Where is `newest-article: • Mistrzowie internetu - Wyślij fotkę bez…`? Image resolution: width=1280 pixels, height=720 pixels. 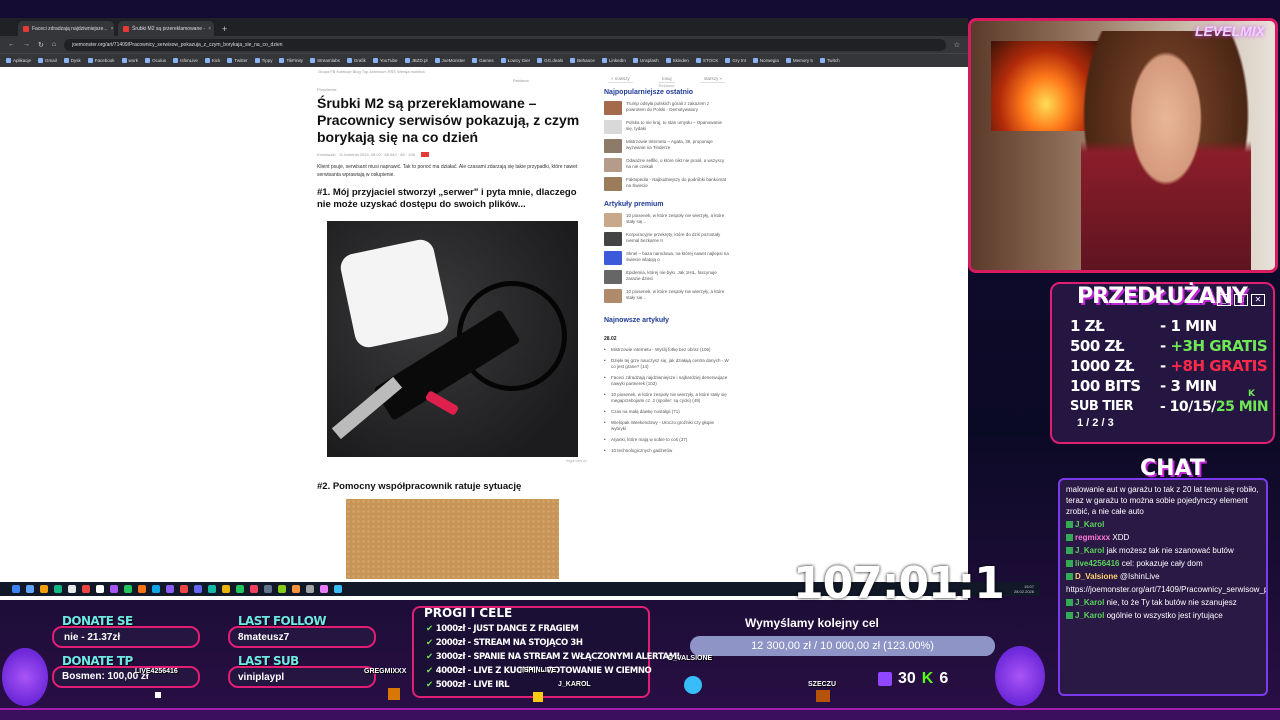 newest-article: • Mistrzowie internetu - Wyślij fotkę bez… is located at coordinates (666, 350).